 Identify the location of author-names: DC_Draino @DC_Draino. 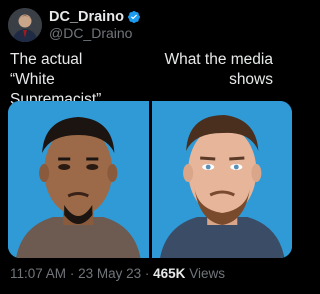
(95, 25).